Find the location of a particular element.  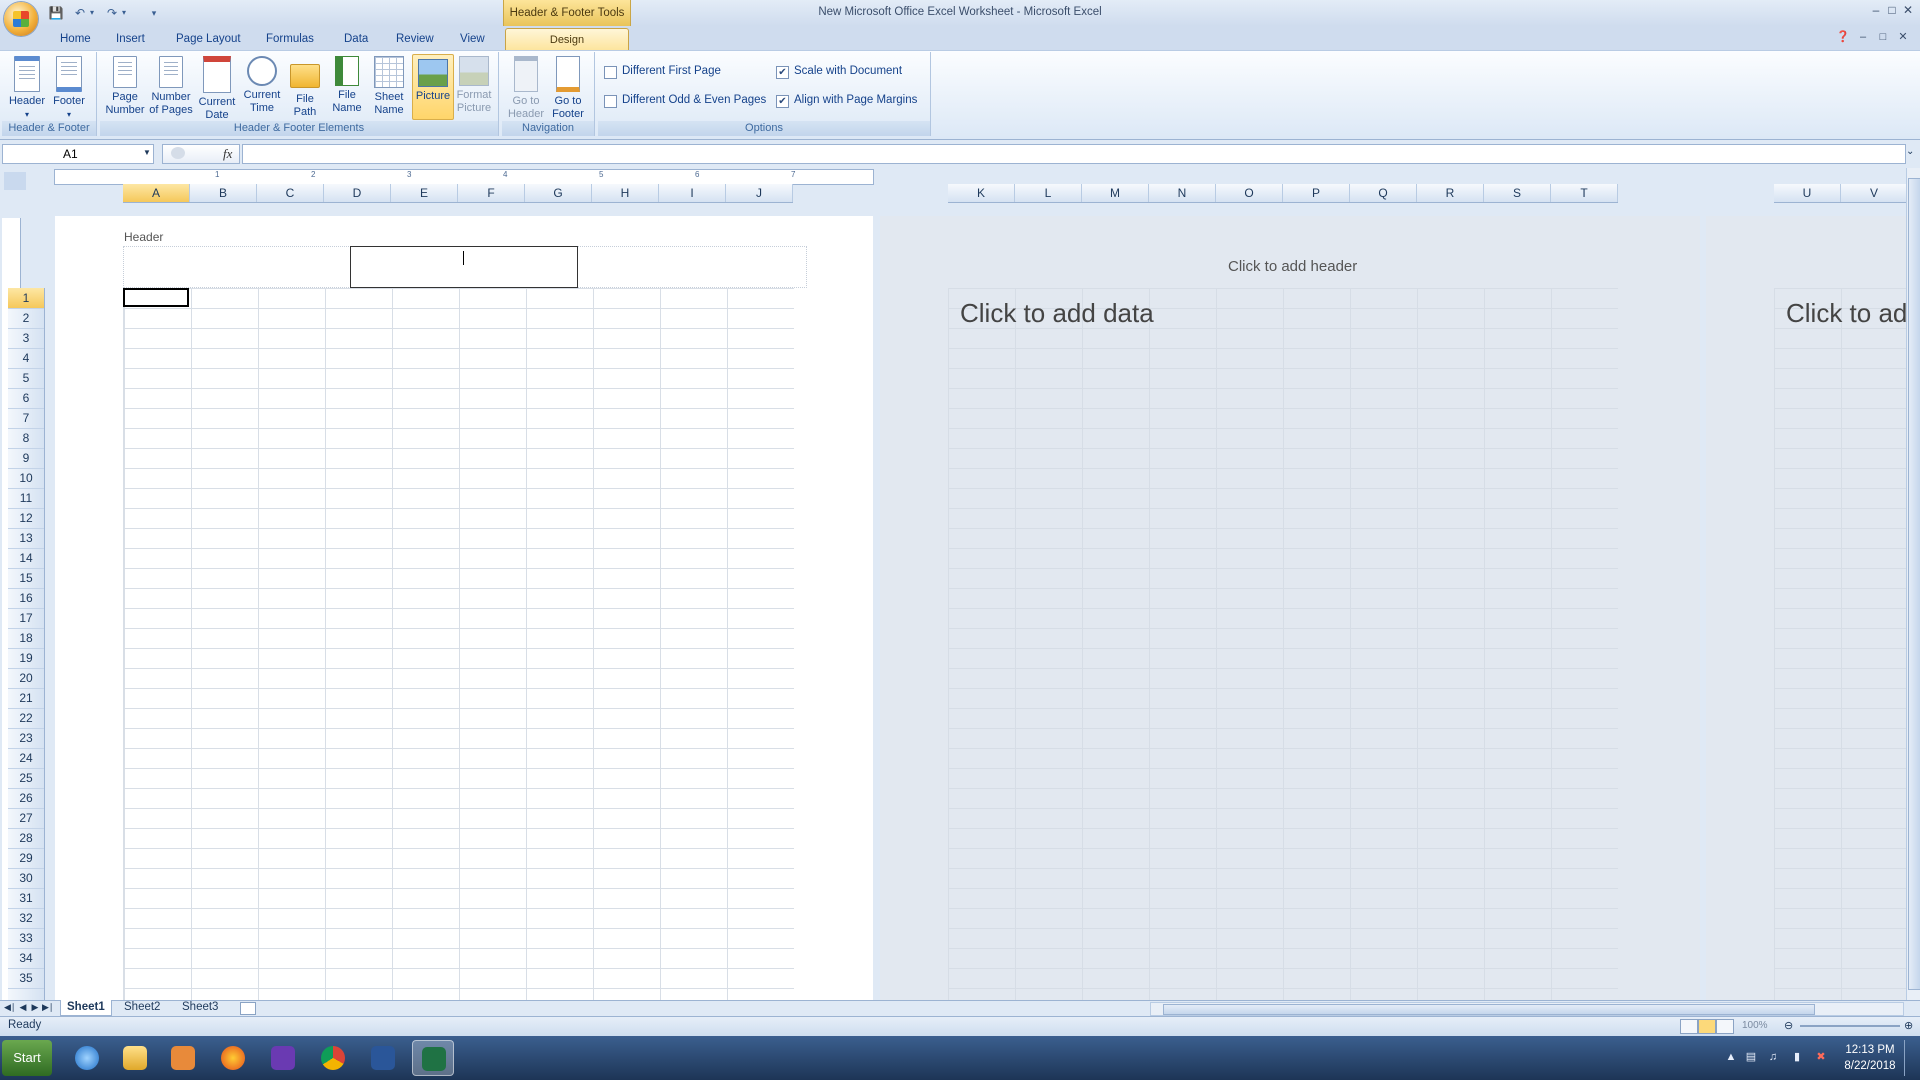

scale-with-document-checkbox: ✔ is located at coordinates (782, 72).